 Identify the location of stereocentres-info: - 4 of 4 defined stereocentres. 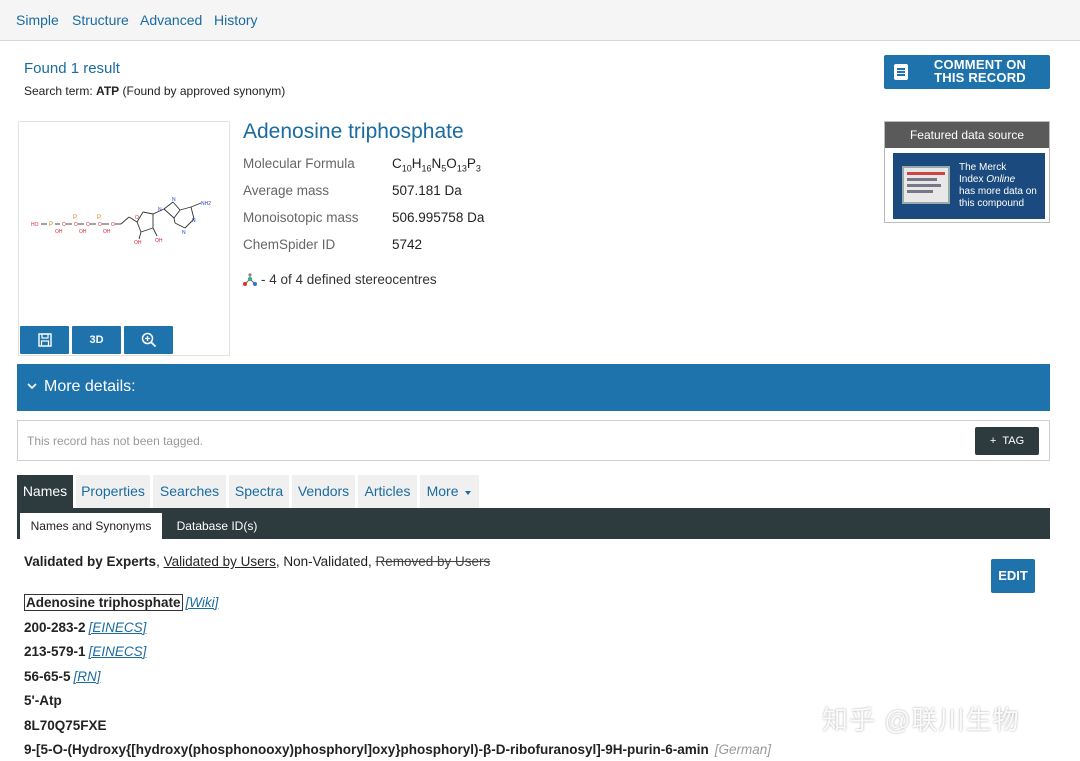
(340, 279).